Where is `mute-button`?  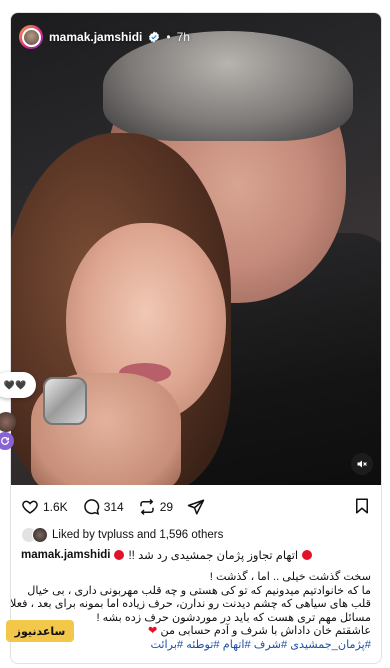
mute-button is located at coordinates (362, 464).